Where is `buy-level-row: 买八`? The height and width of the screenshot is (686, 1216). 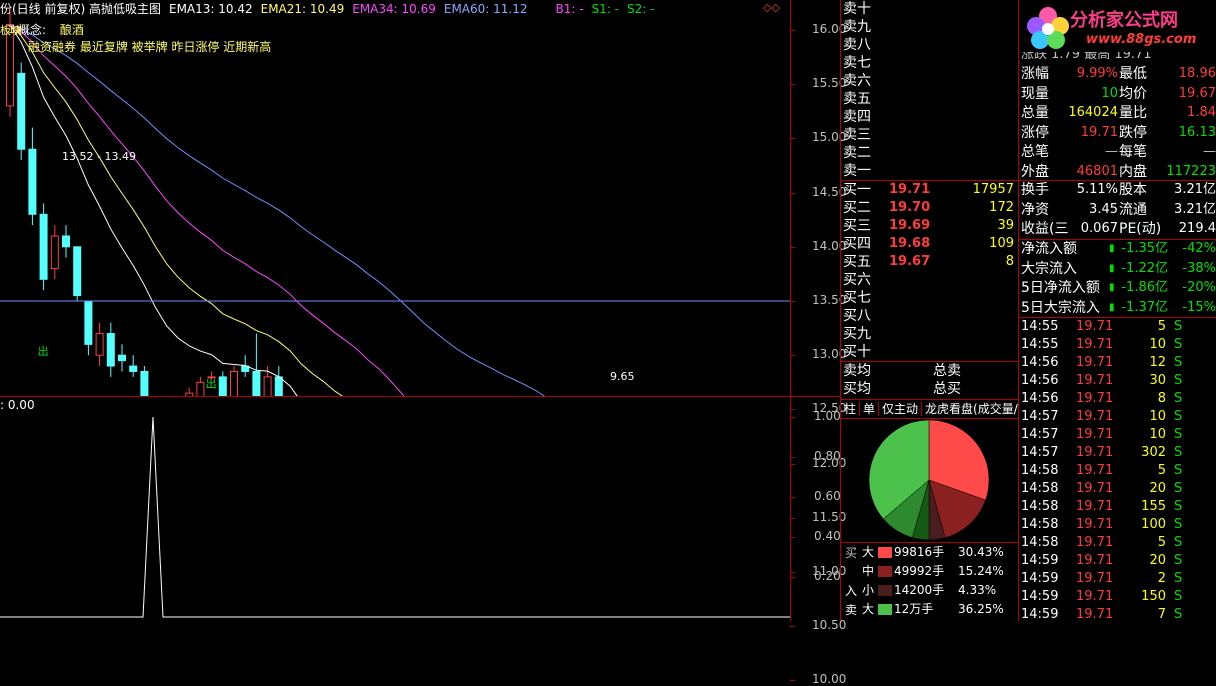 buy-level-row: 买八 is located at coordinates (930, 316).